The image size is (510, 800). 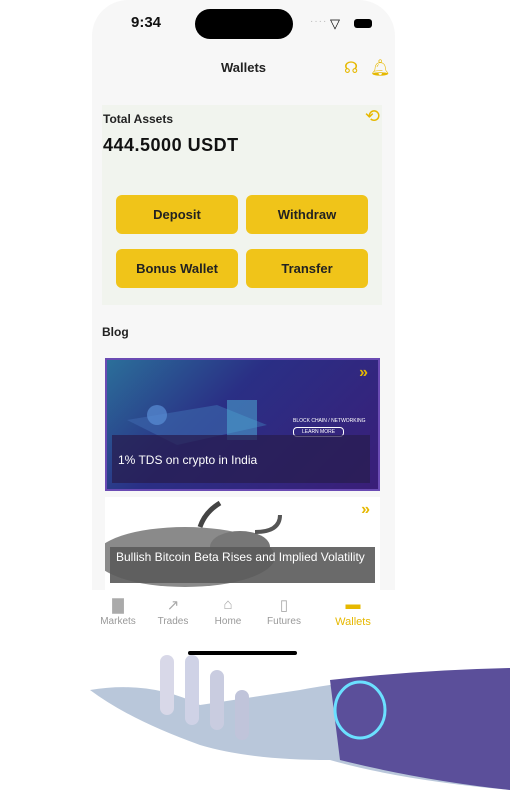 I want to click on tab-label: Home, so click(x=228, y=621).